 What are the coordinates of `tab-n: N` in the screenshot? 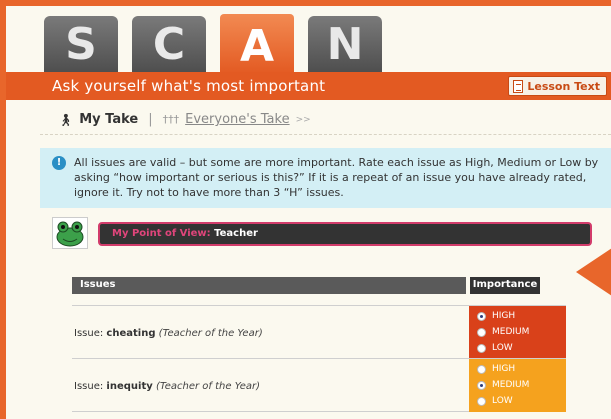 It's located at (345, 45).